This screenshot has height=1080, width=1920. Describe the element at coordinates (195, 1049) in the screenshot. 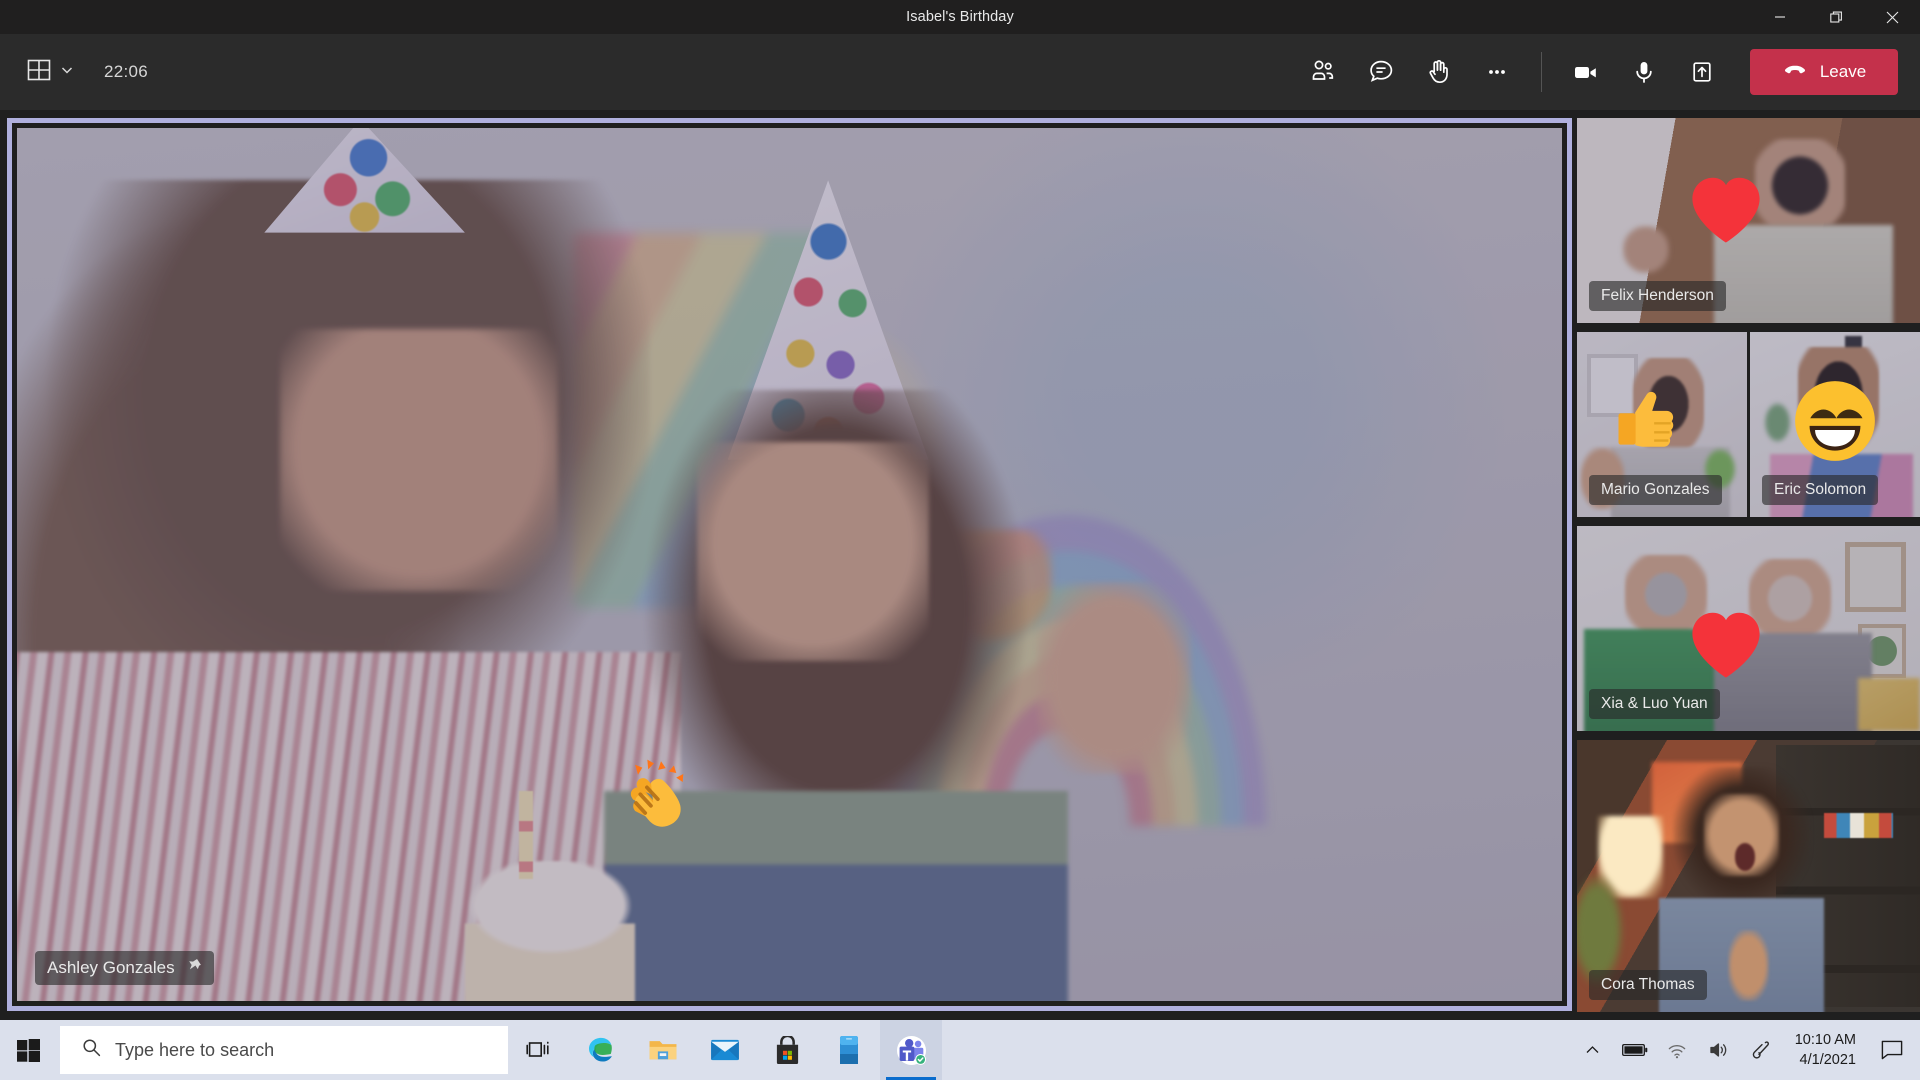

I see `search-placeholder: Type here to search` at that location.